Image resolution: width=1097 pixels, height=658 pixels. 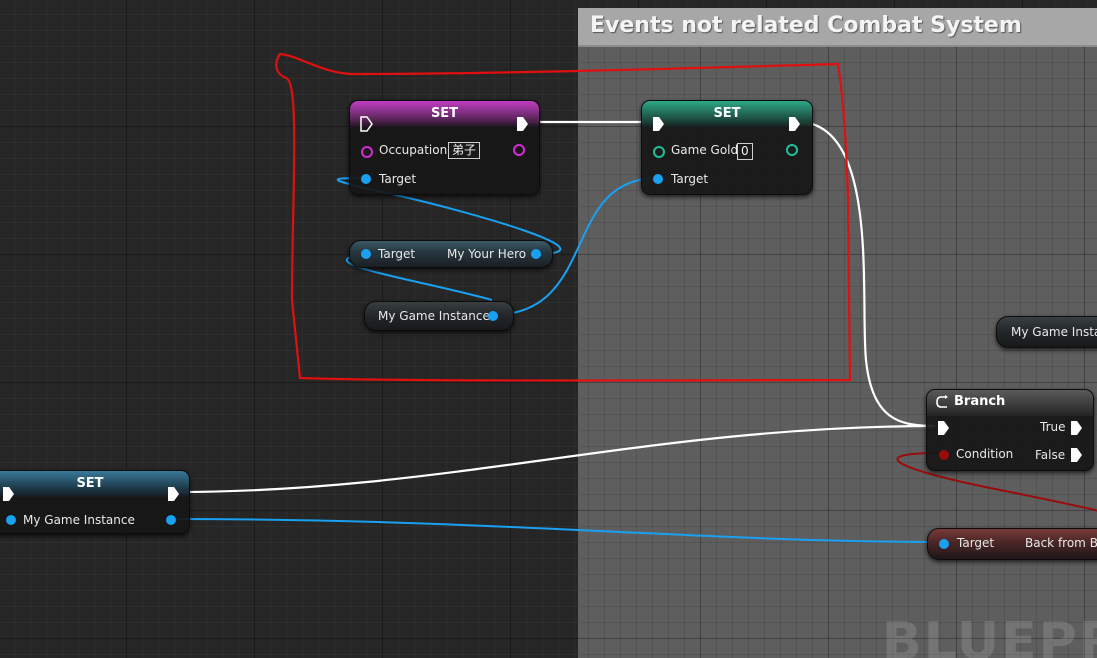 What do you see at coordinates (171, 520) in the screenshot?
I see `set-gi-output-pin` at bounding box center [171, 520].